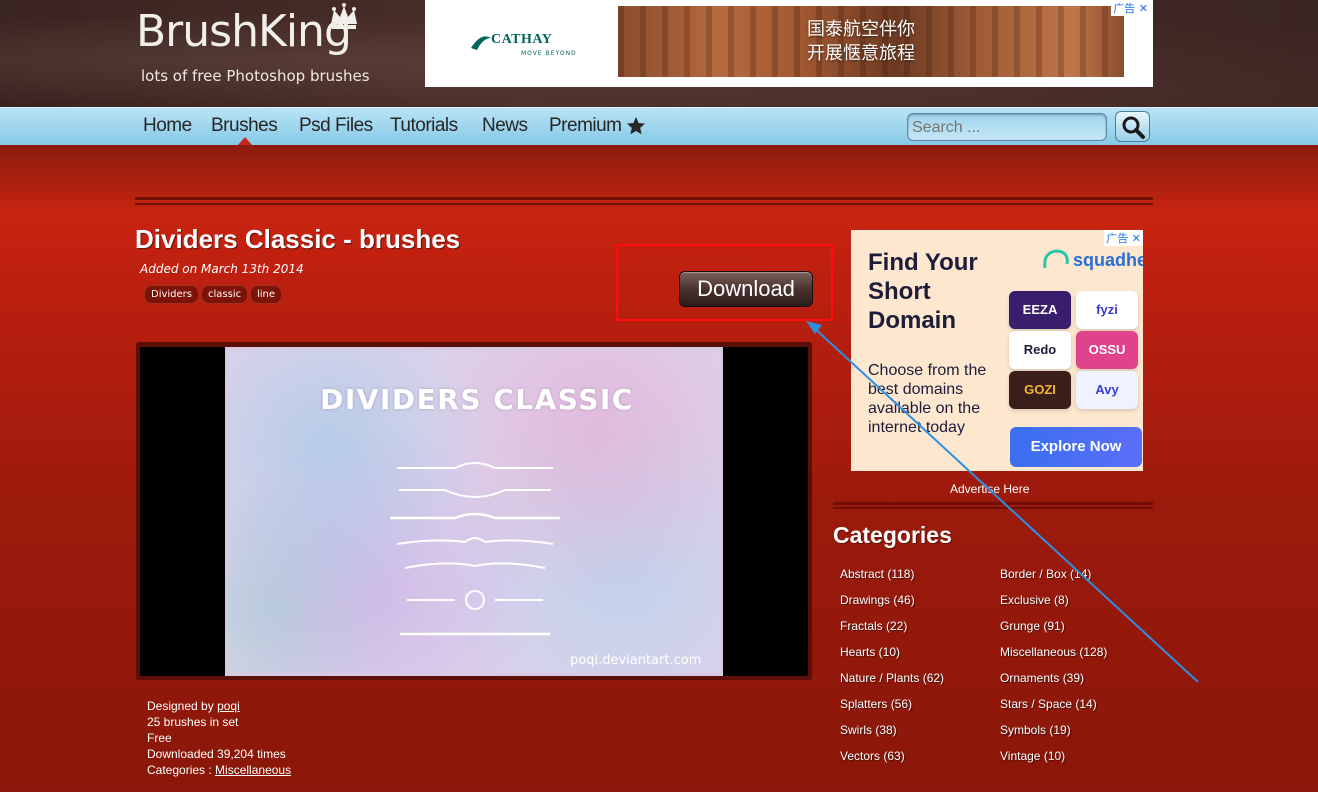 The height and width of the screenshot is (792, 1318). I want to click on sidebar-divider, so click(993, 505).